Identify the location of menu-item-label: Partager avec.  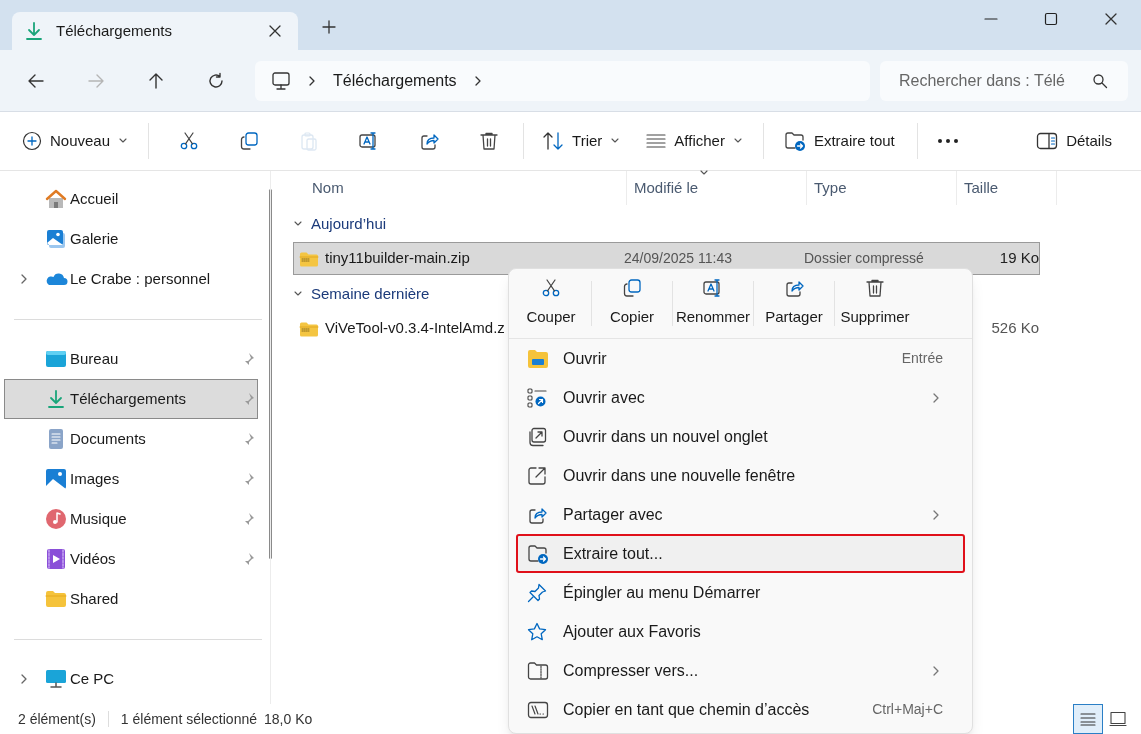
(613, 514).